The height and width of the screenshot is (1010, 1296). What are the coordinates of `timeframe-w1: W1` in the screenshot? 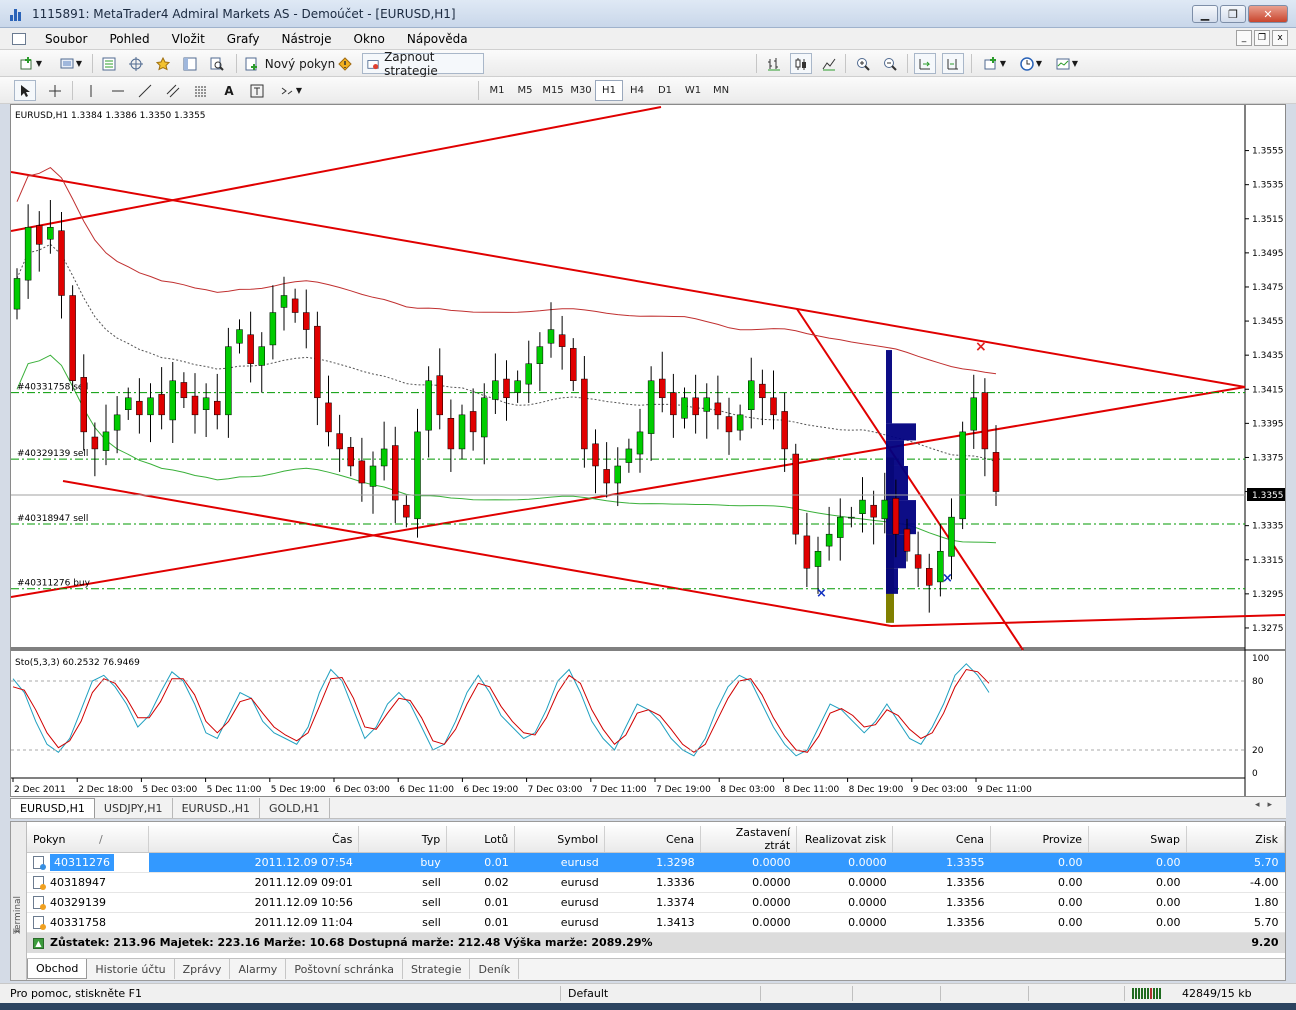 It's located at (693, 90).